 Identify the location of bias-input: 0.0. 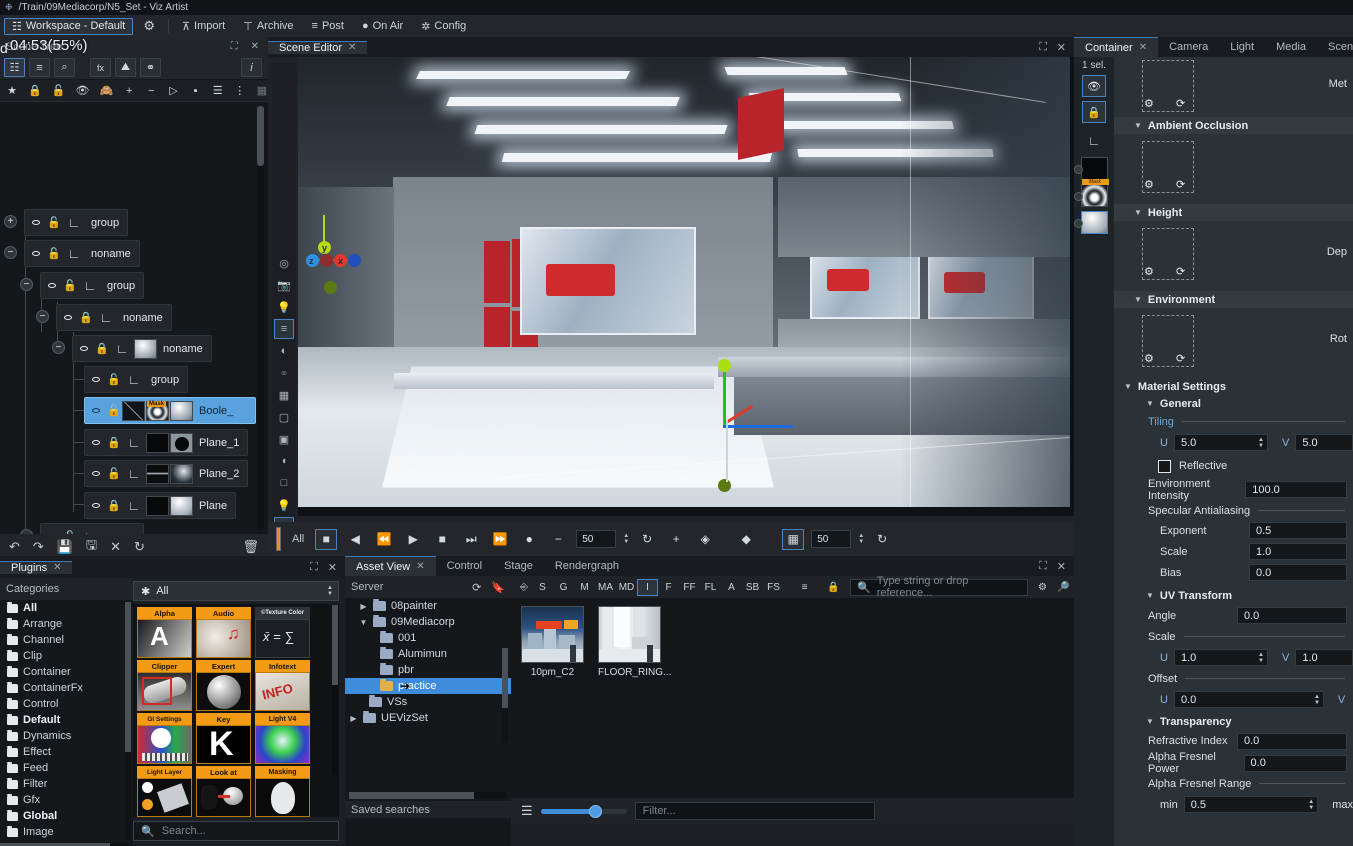
(1298, 572).